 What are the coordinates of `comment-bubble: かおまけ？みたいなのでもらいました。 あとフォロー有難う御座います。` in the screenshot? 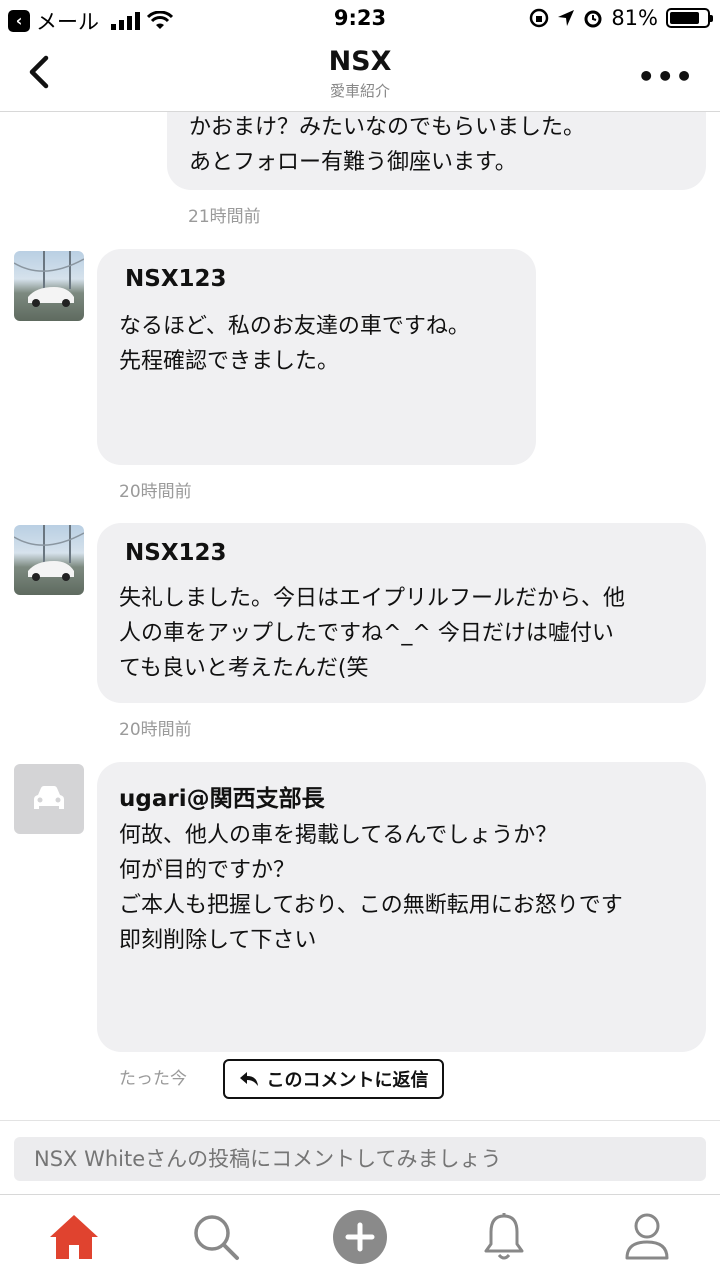 It's located at (436, 151).